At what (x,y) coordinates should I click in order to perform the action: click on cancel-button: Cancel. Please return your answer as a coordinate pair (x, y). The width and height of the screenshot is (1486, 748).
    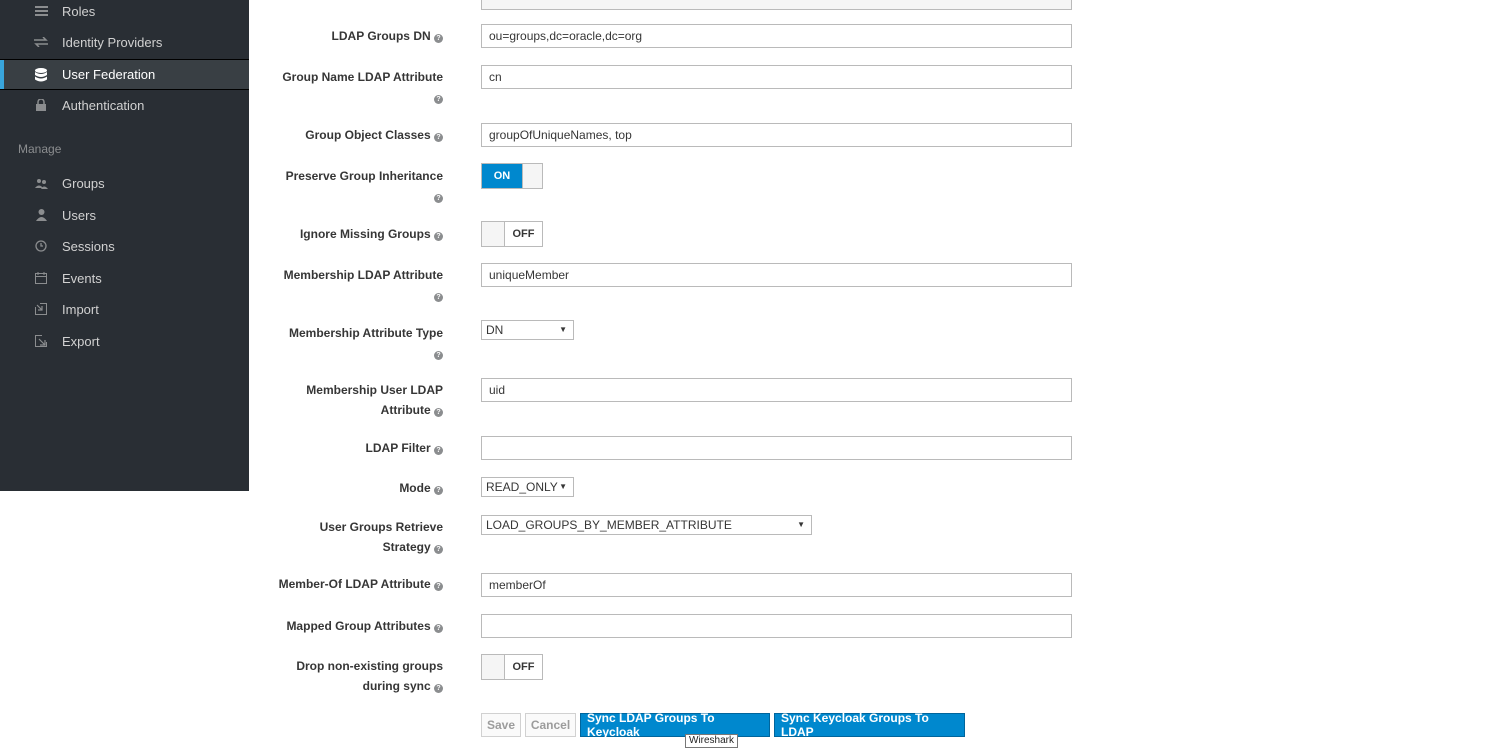
    Looking at the image, I should click on (550, 725).